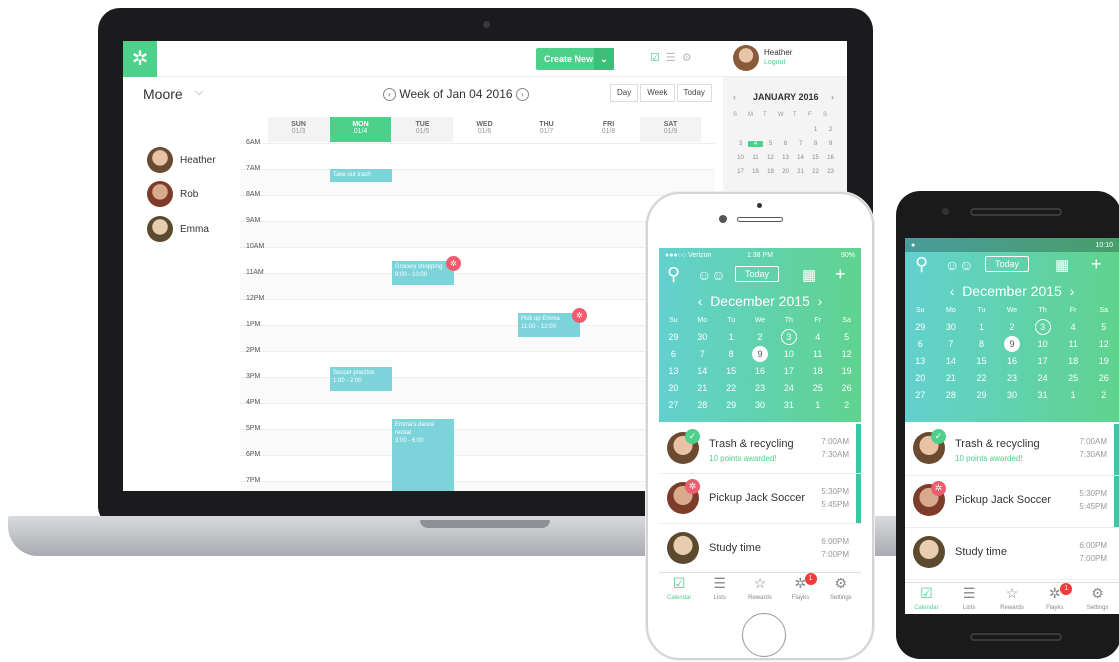  Describe the element at coordinates (361, 379) in the screenshot. I see `event-soccer-practice: Soccer practice 1:00 - 2:00` at that location.